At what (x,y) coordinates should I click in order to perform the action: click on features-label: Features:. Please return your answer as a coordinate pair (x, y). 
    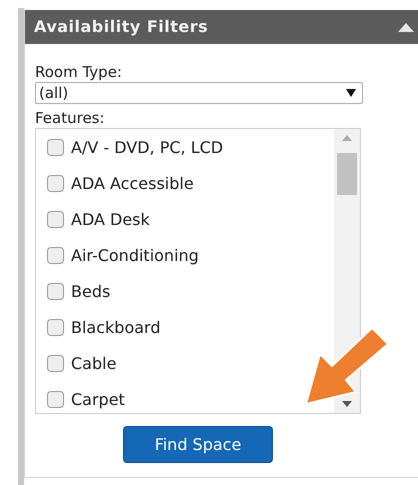
    Looking at the image, I should click on (70, 118).